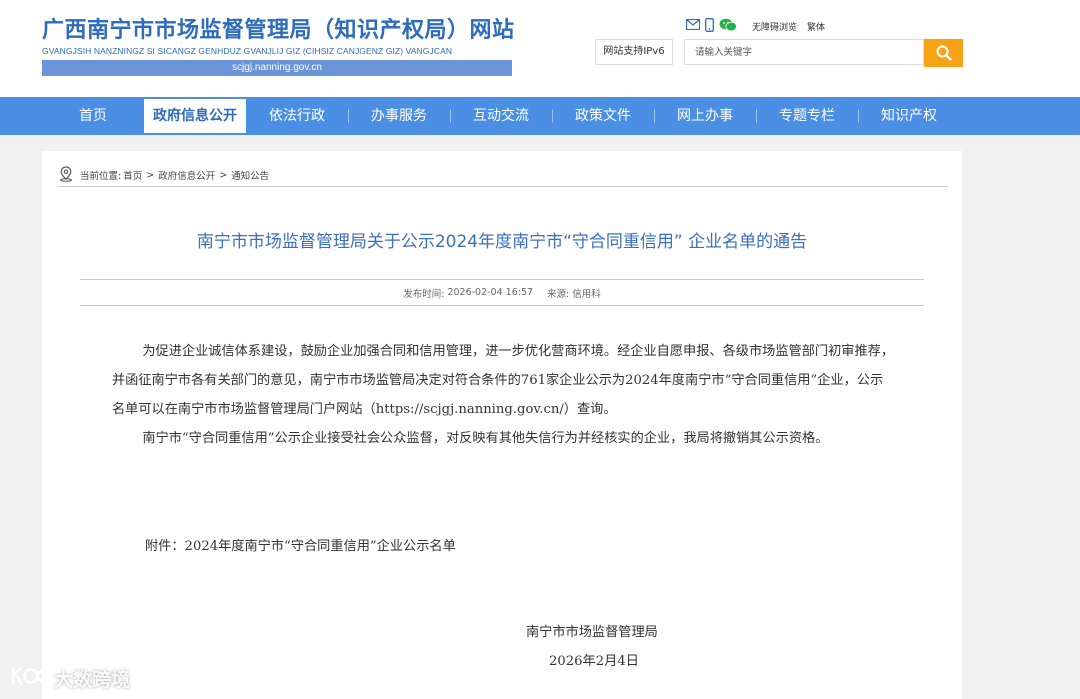 This screenshot has width=1080, height=699. I want to click on search-button, so click(943, 53).